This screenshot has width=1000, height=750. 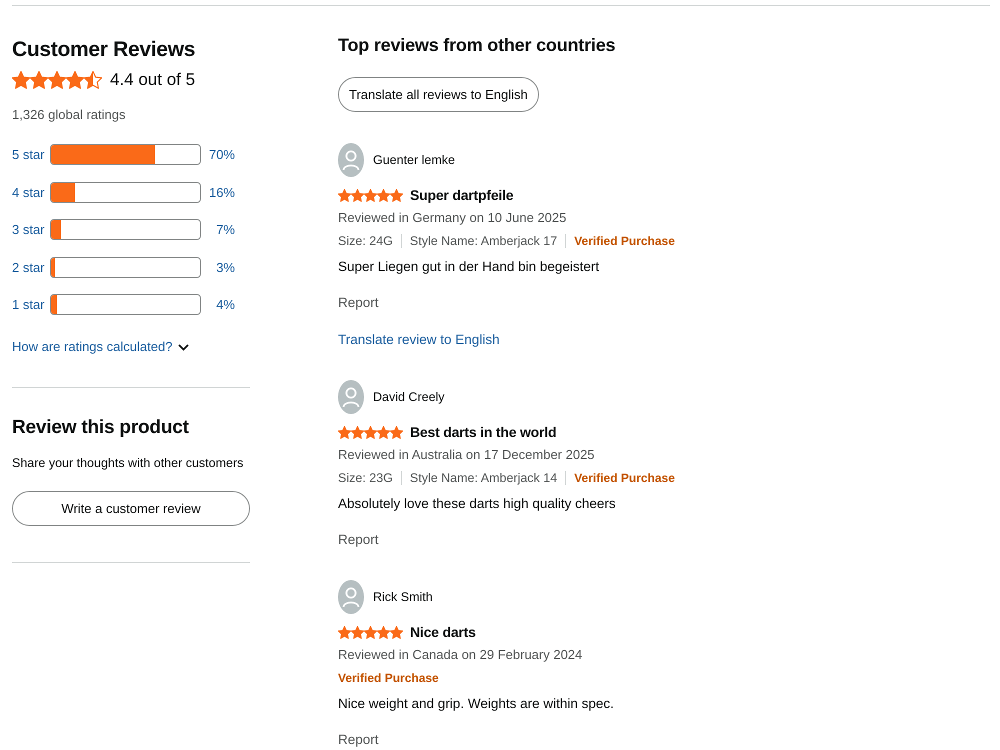 I want to click on section-heading: Review this product, so click(x=100, y=428).